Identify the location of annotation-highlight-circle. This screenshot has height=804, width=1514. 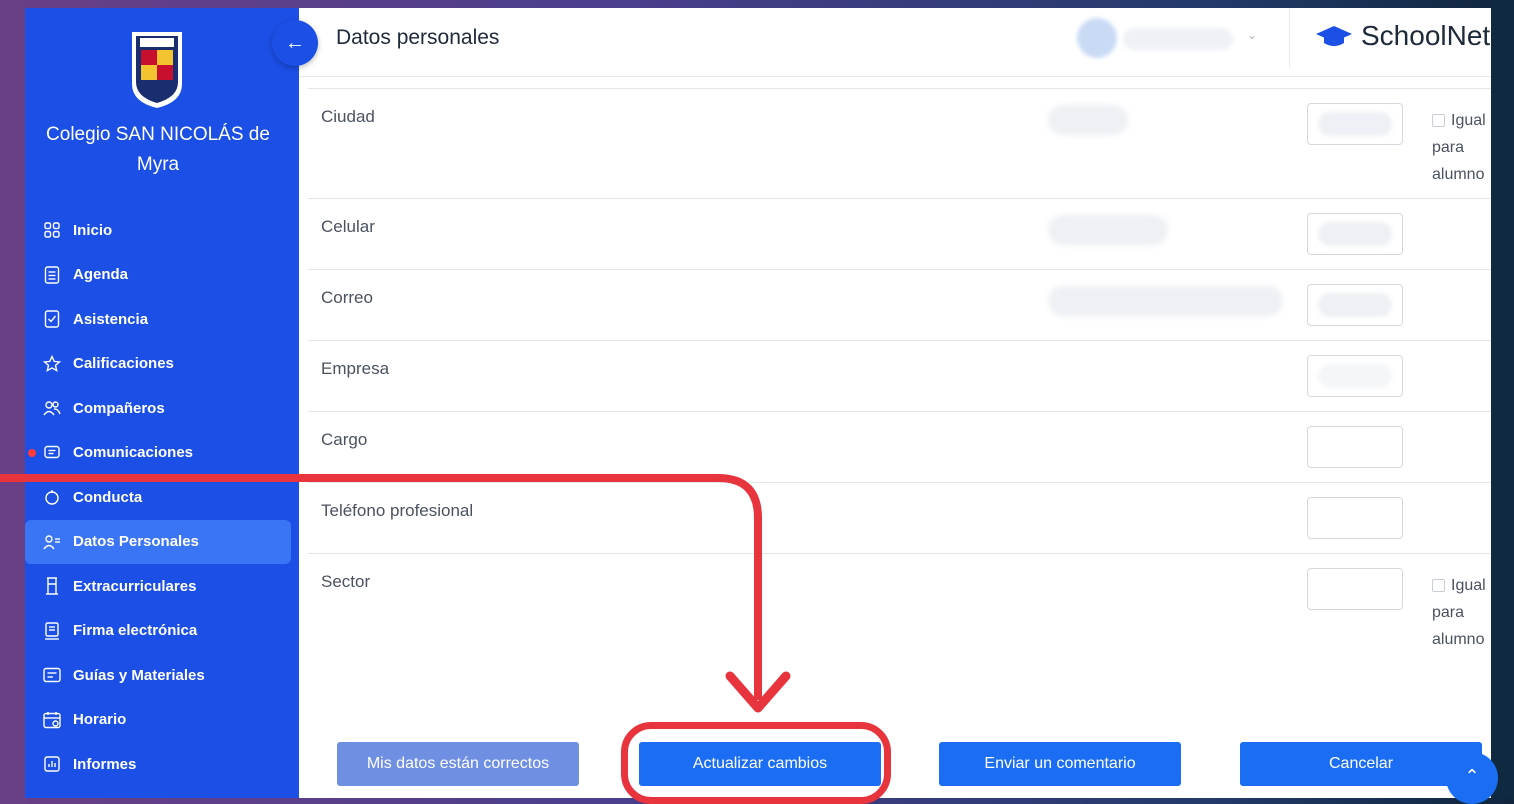
(756, 763).